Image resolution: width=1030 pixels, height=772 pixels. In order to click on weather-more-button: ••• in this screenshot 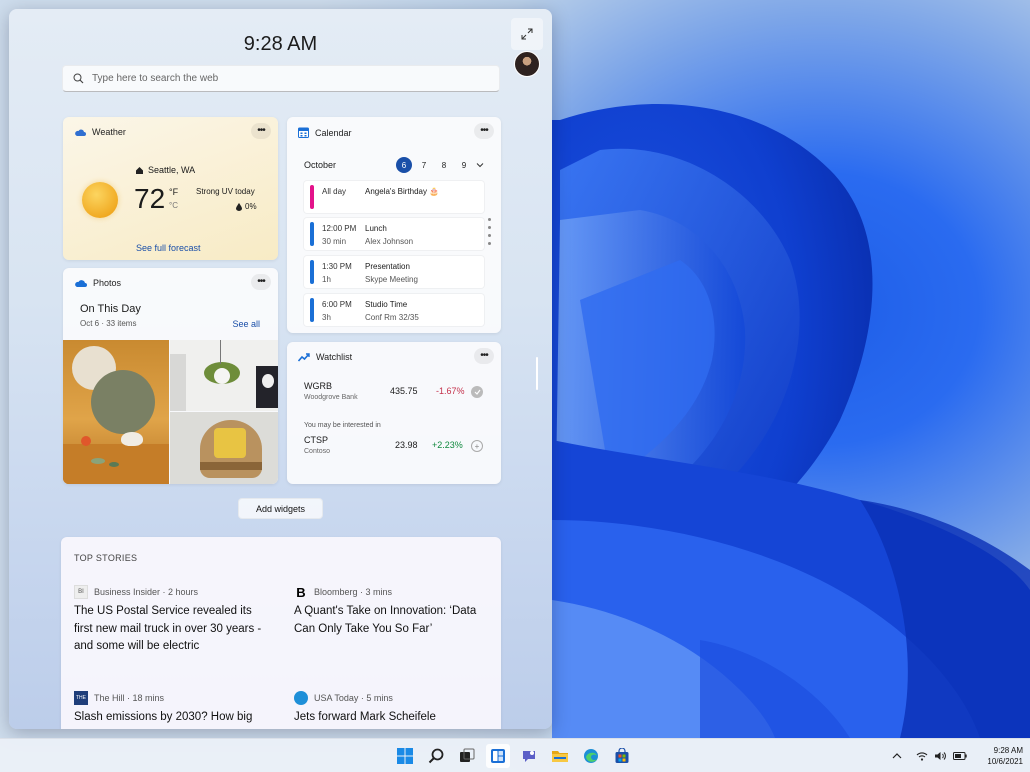, I will do `click(261, 131)`.